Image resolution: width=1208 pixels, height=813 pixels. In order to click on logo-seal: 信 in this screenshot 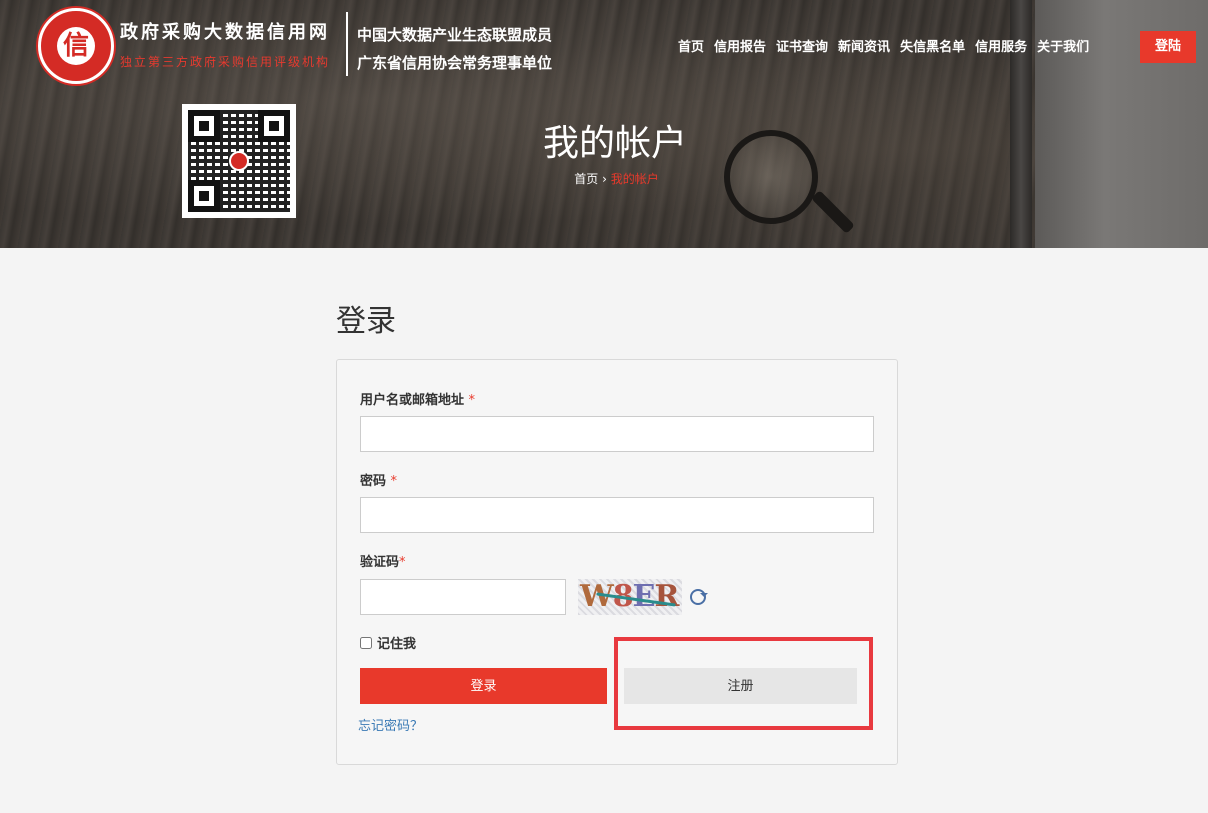, I will do `click(76, 46)`.